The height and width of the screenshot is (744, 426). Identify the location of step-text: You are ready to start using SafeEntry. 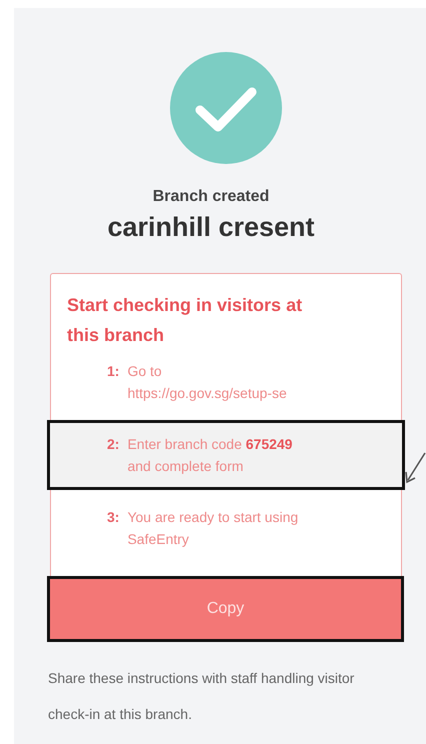
(213, 528).